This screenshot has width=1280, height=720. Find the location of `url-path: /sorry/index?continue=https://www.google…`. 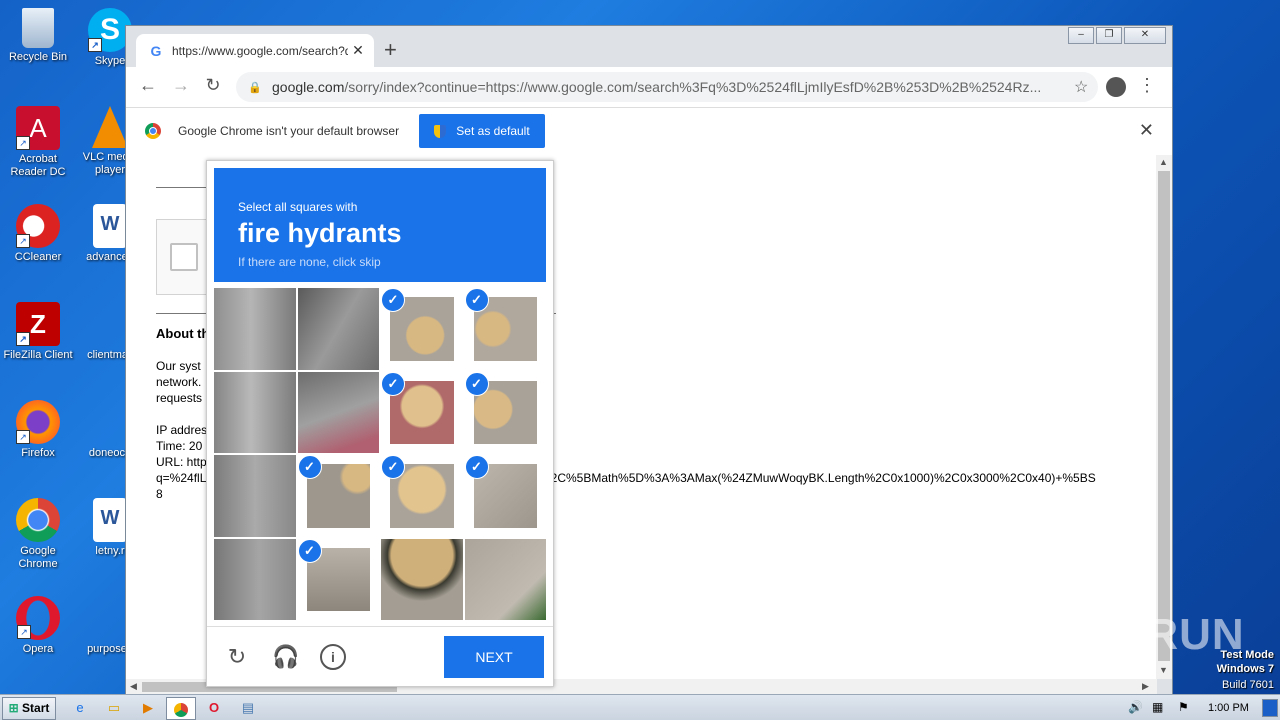

url-path: /sorry/index?continue=https://www.google… is located at coordinates (693, 87).